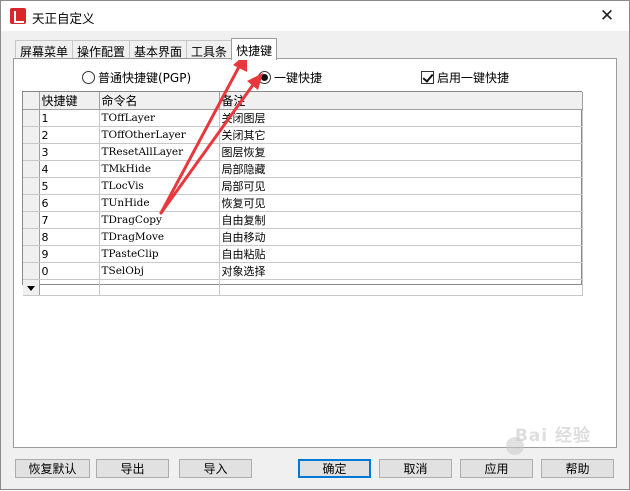 This screenshot has height=491, width=630. I want to click on radio-onekey, so click(264, 77).